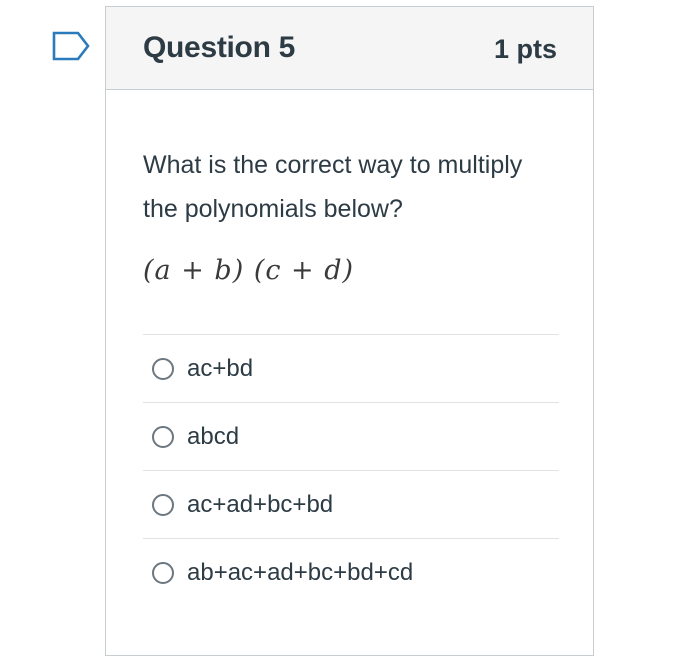 The width and height of the screenshot is (700, 656). What do you see at coordinates (71, 46) in the screenshot?
I see `flag-question-icon` at bounding box center [71, 46].